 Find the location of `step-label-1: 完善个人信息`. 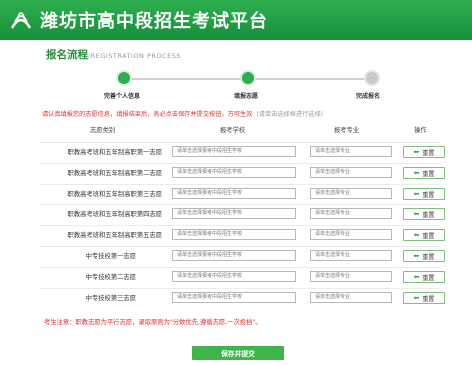

step-label-1: 完善个人信息 is located at coordinates (122, 96).